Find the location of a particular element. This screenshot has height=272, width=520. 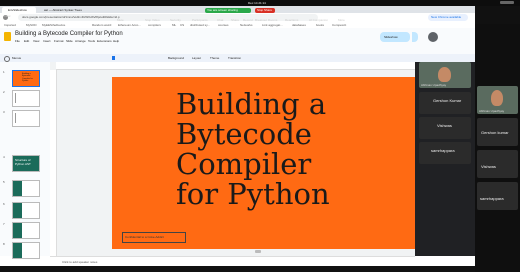

doc-title: Building a Bytecode Compiler for Python is located at coordinates (69, 34).